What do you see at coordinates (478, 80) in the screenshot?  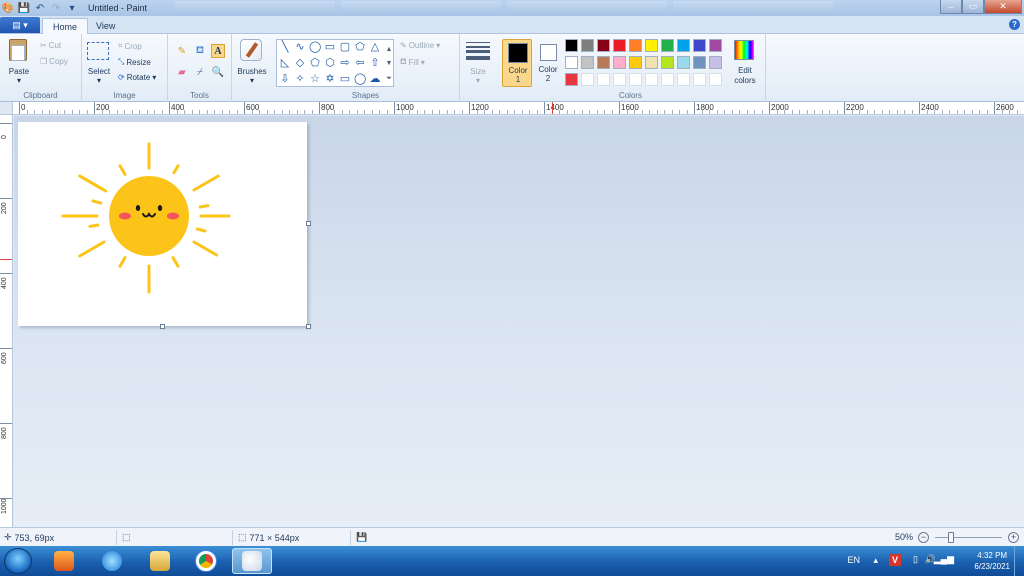 I see `size-dropdown-icon: ▾` at bounding box center [478, 80].